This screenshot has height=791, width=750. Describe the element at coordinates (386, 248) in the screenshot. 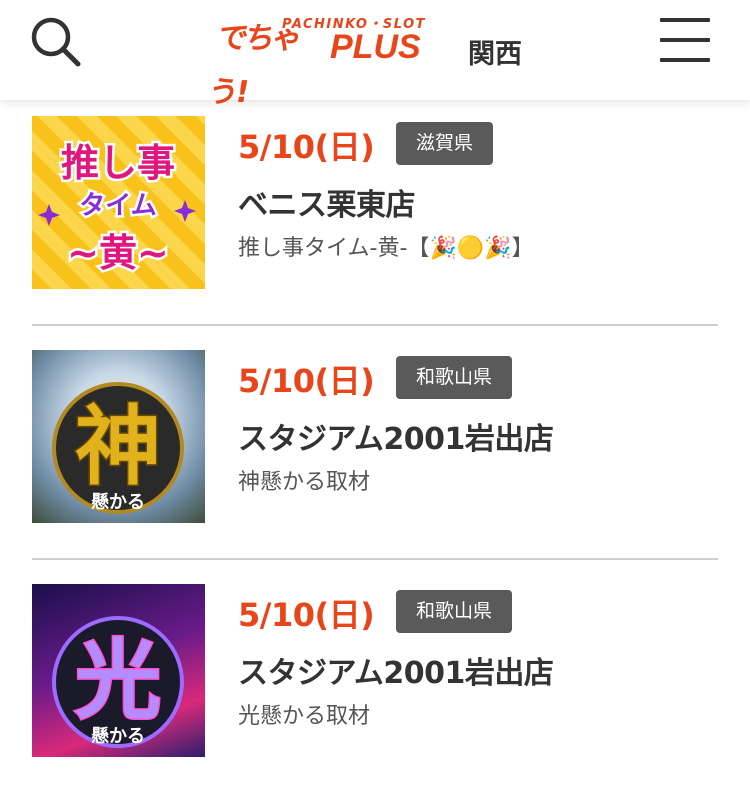

I see `event-title: 推し事タイム-黄-【🎉🟡🎉】` at that location.